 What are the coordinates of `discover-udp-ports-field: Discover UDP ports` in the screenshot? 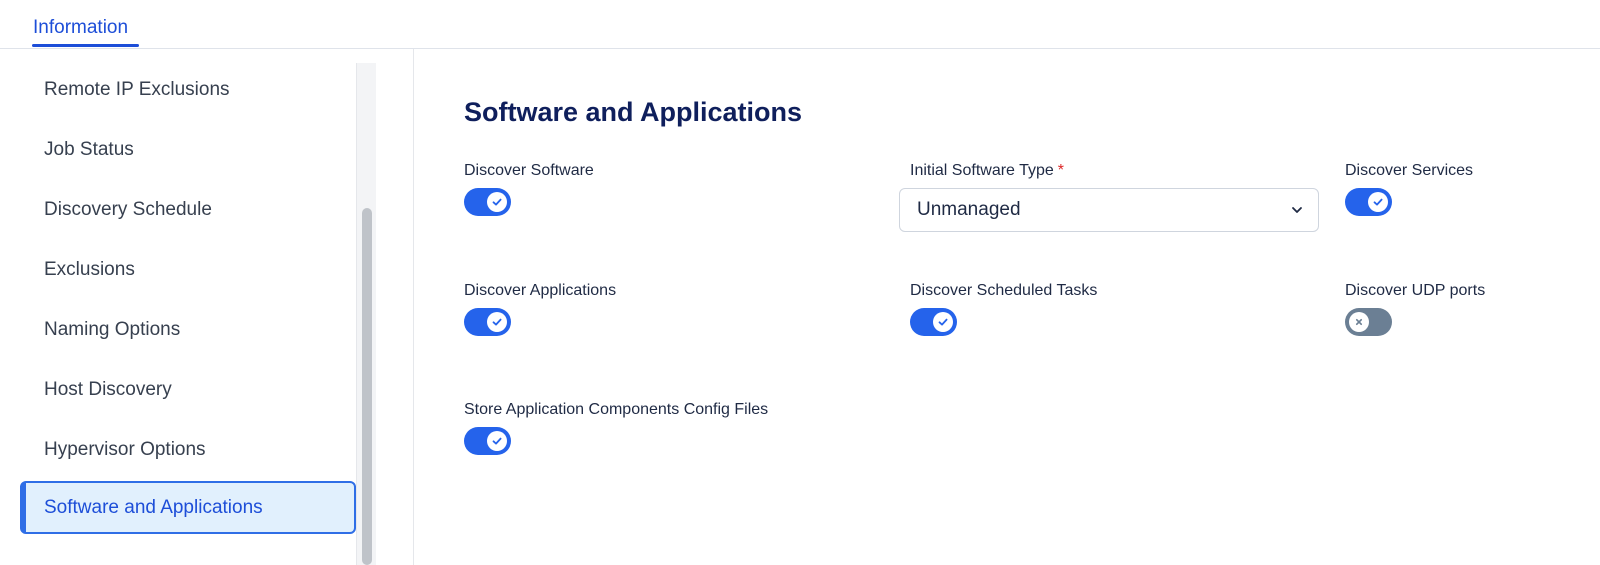 It's located at (1415, 291).